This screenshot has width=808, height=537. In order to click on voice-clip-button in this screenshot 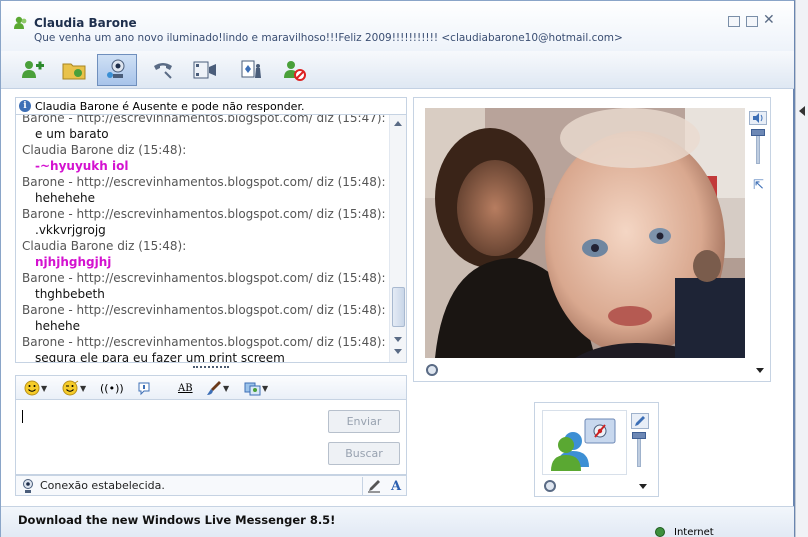, I will do `click(144, 388)`.